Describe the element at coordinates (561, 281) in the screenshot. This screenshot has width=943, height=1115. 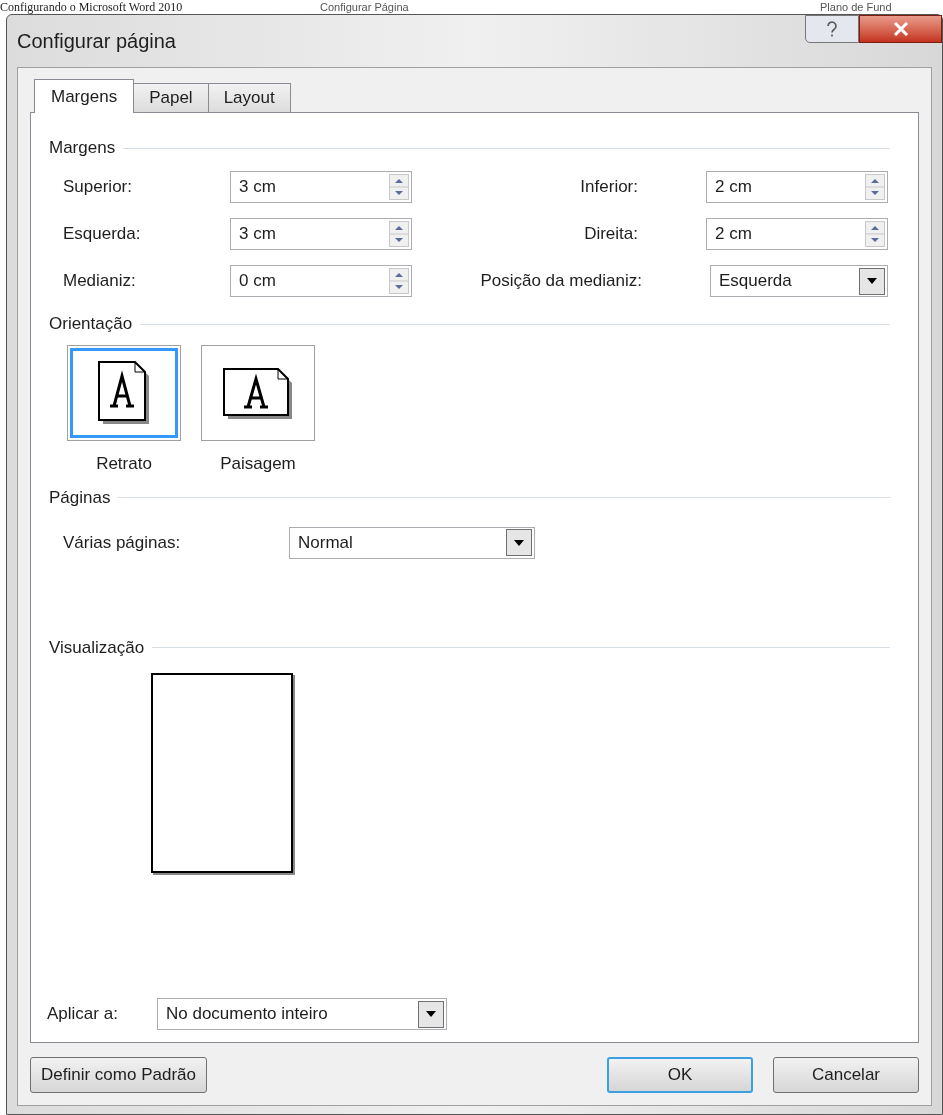
I see `field-label: Posição da medianiz:` at that location.